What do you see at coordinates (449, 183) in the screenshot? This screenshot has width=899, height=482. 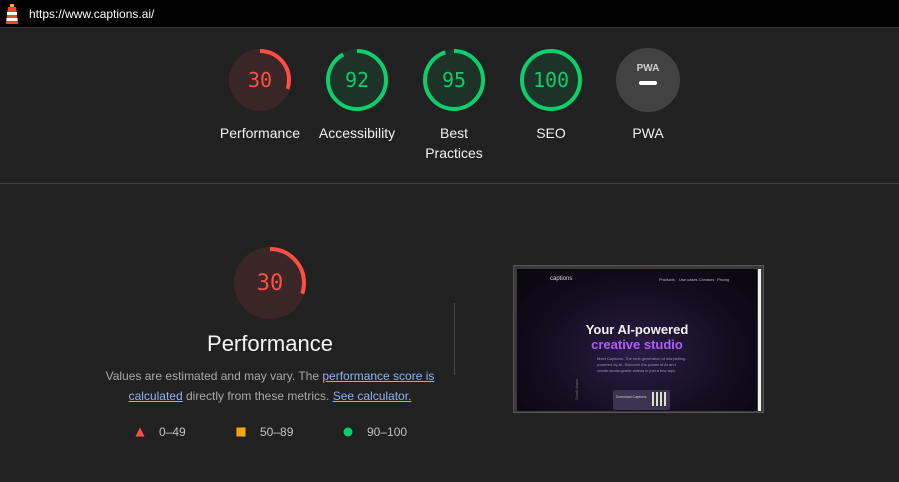 I see `section-divider` at bounding box center [449, 183].